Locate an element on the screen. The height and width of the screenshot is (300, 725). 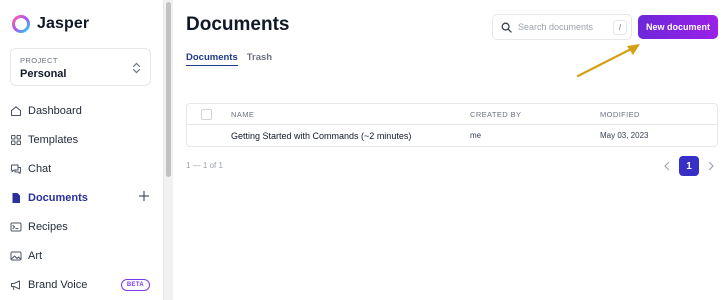
brand: Jasper is located at coordinates (50, 24).